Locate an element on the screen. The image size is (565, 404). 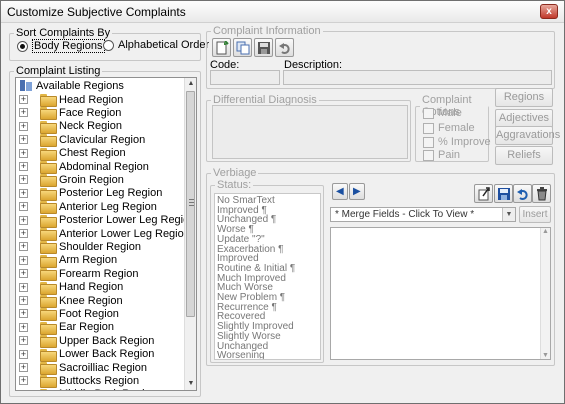
aggravations-button: Aggravations is located at coordinates (527, 135).